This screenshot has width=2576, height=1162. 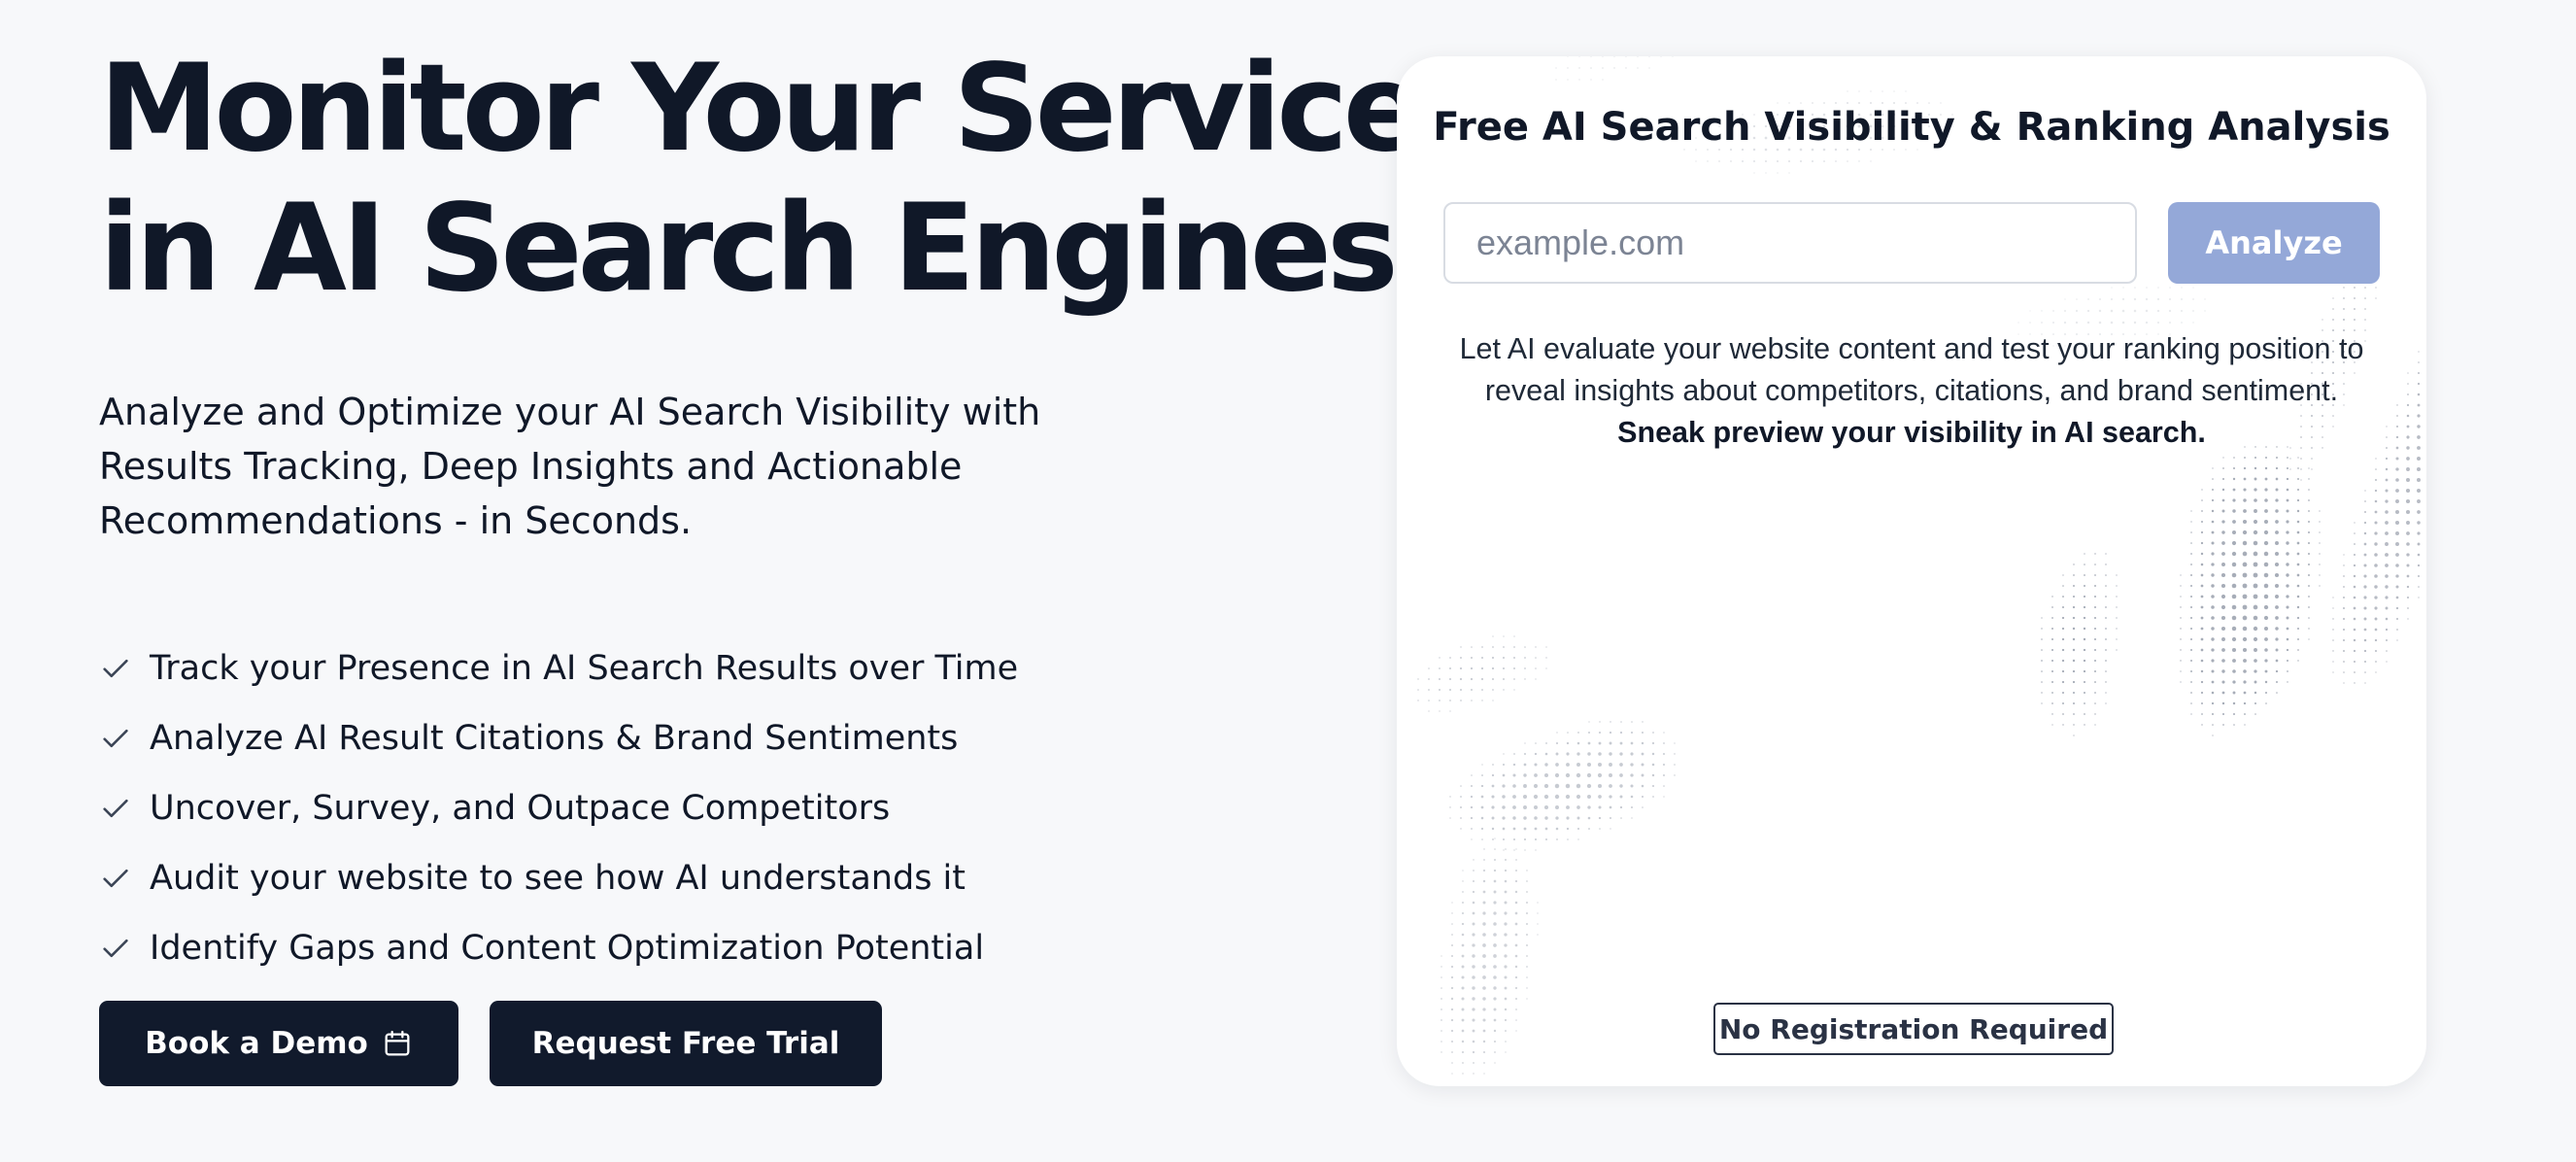 What do you see at coordinates (2274, 243) in the screenshot?
I see `analyze-button: Analyze` at bounding box center [2274, 243].